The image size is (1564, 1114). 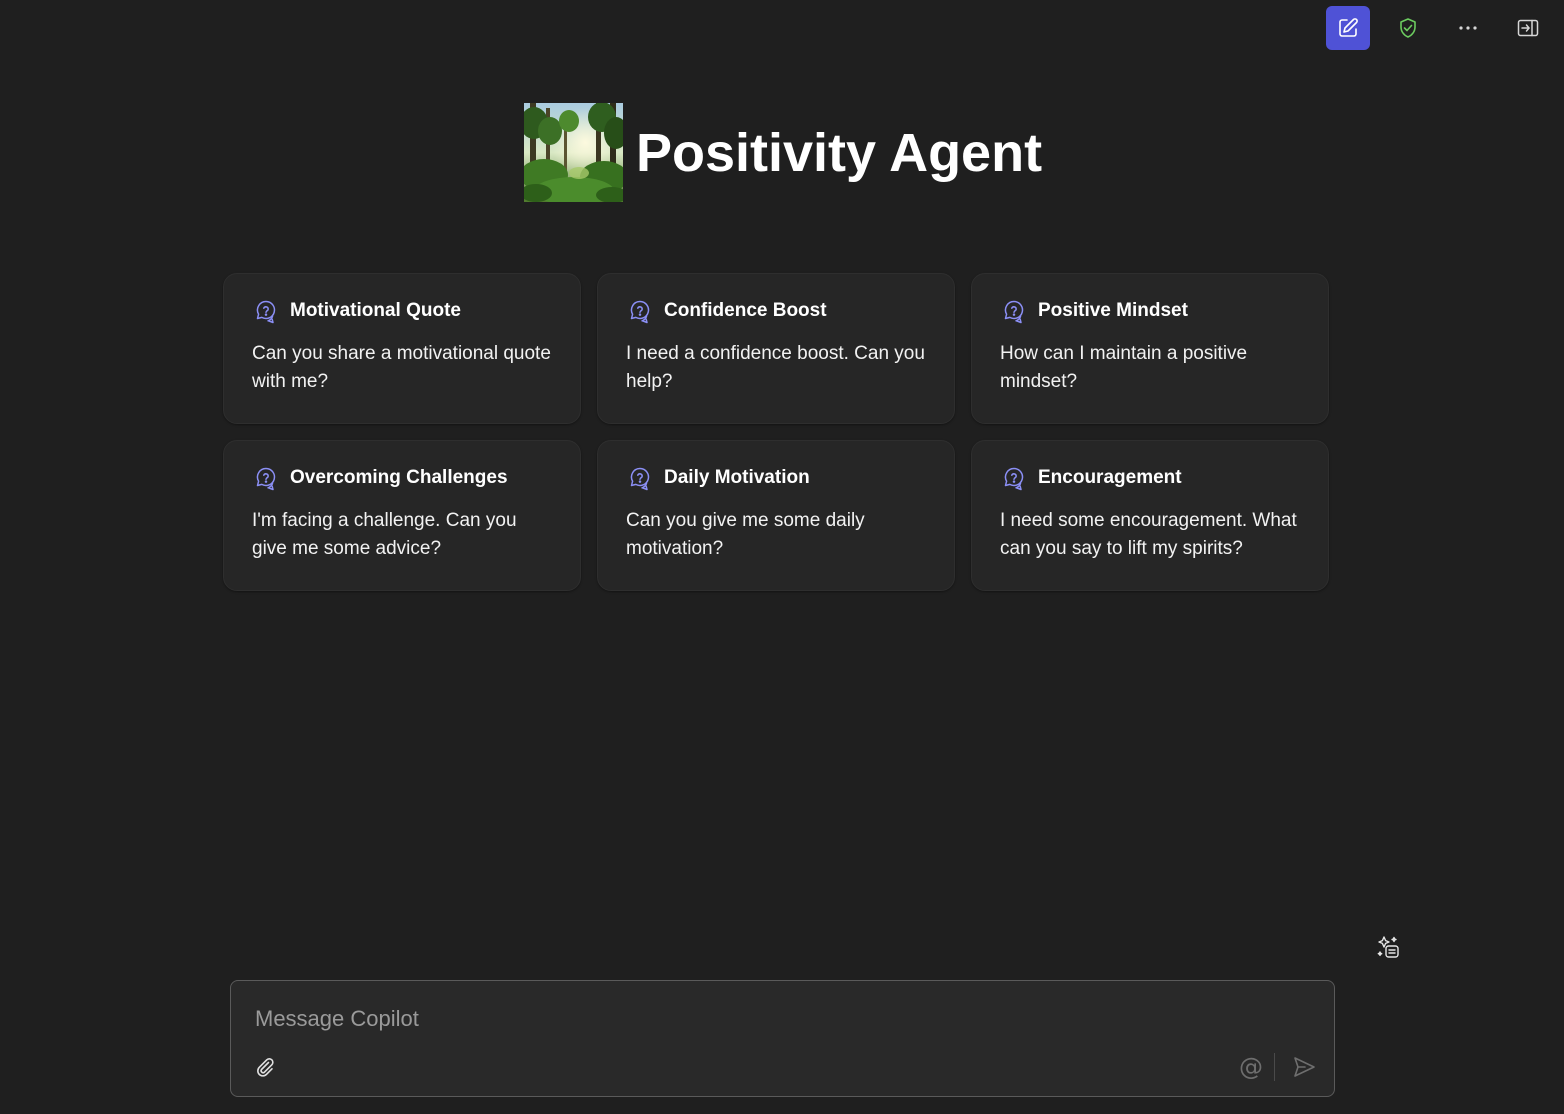 I want to click on message-composer: @, so click(x=782, y=1038).